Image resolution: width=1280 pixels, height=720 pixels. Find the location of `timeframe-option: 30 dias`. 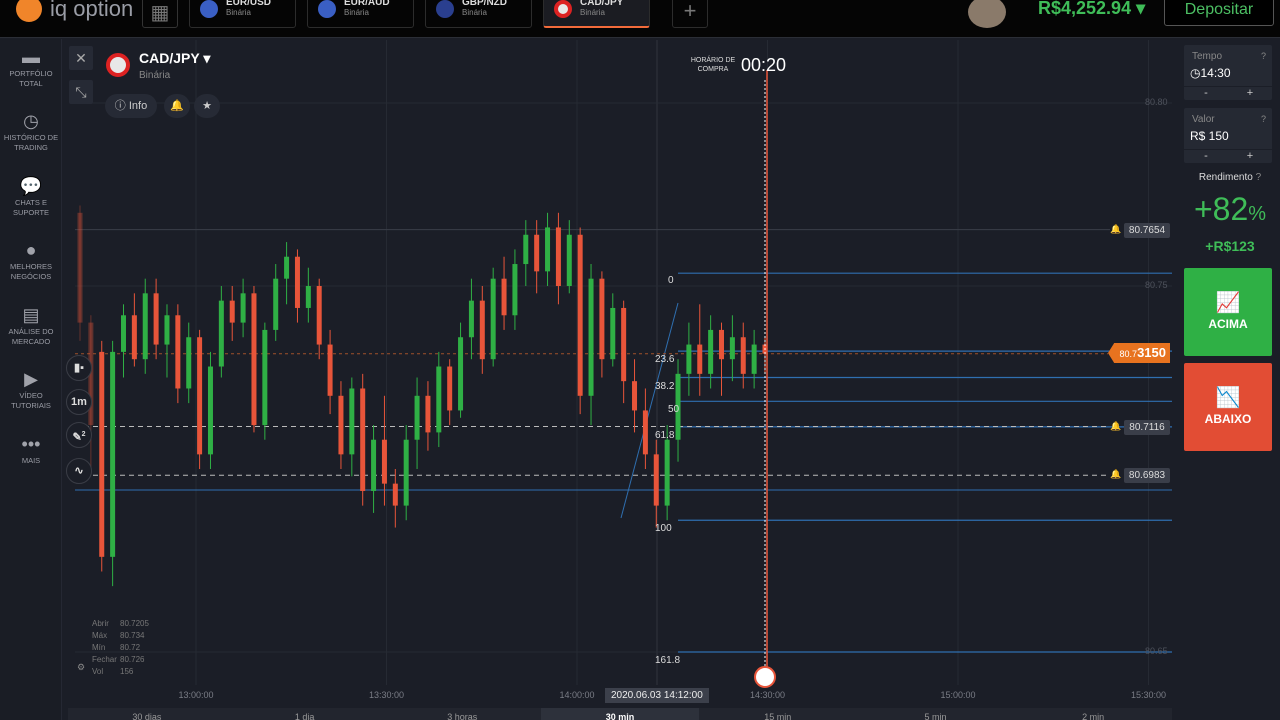

timeframe-option: 30 dias is located at coordinates (147, 714).